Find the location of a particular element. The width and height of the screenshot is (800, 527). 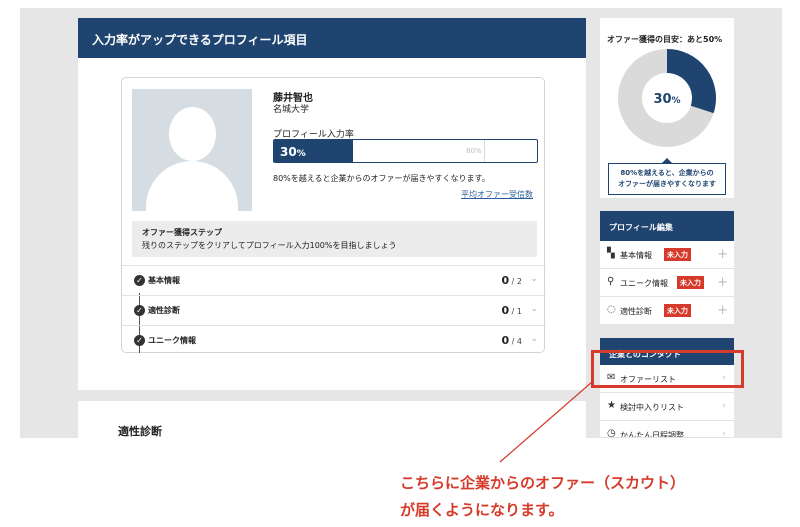

callout-line-2: が届くようになります。 is located at coordinates (482, 510).